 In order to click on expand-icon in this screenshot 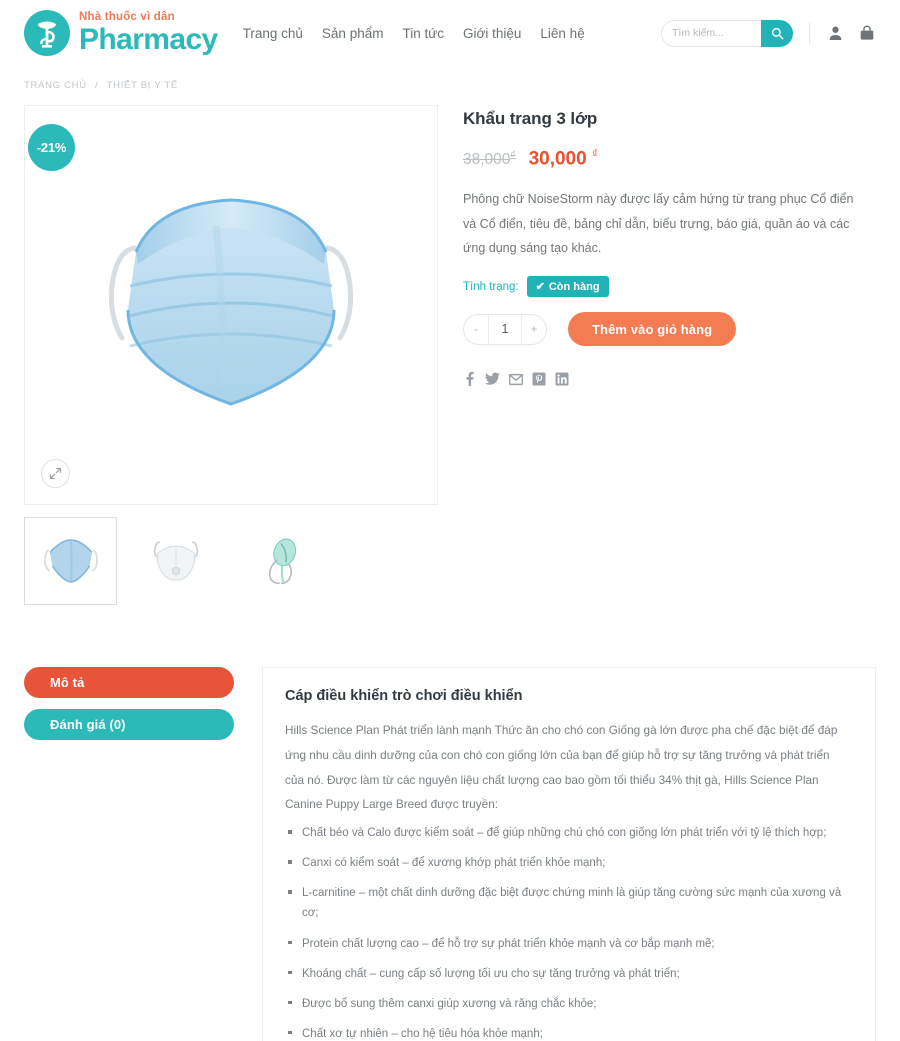, I will do `click(55, 473)`.